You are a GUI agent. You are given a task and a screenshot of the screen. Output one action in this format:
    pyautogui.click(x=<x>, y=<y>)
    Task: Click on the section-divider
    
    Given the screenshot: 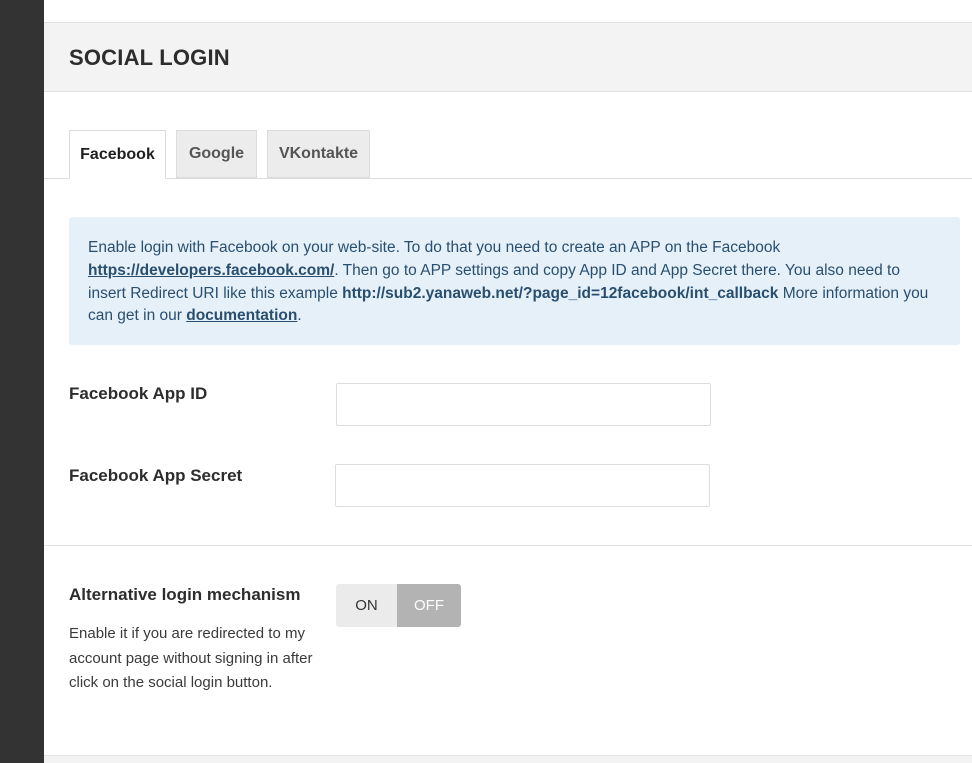 What is the action you would take?
    pyautogui.click(x=508, y=545)
    